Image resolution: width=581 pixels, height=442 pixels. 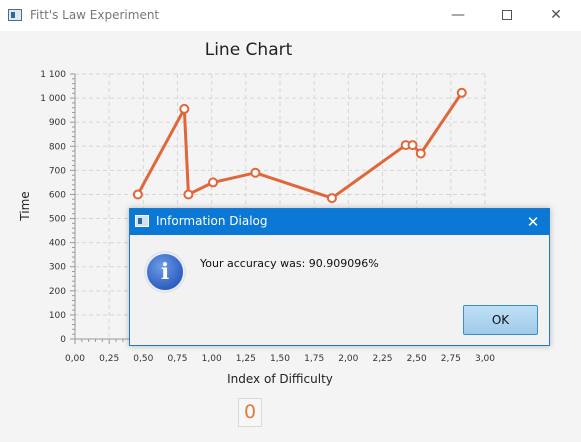 I want to click on x-tick-label: 2,00, so click(x=348, y=359).